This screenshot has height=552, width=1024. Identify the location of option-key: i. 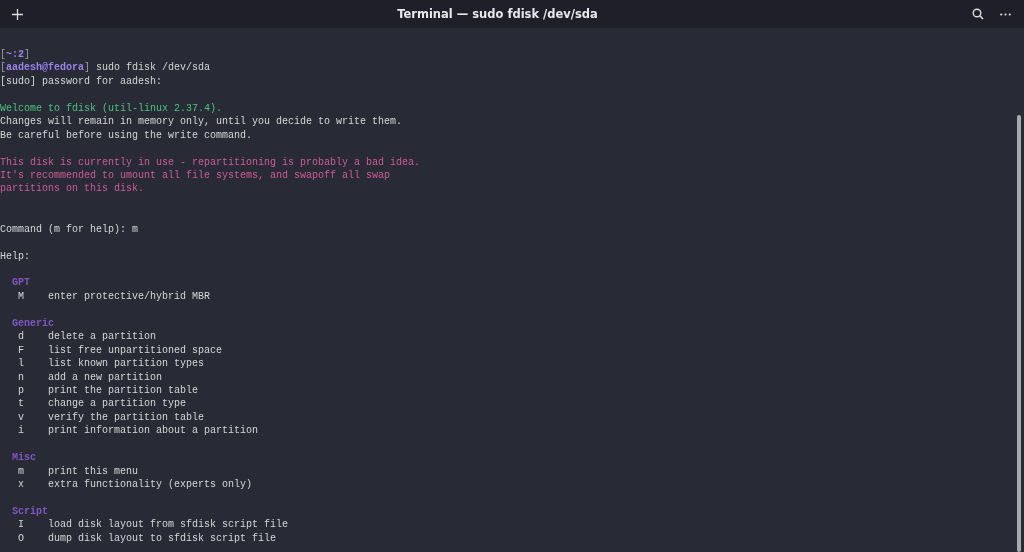
(21, 431).